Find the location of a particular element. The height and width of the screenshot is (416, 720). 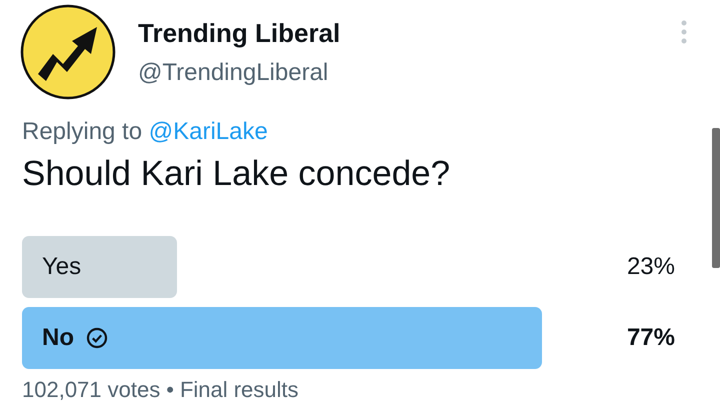

user-handle: @TrendingLiberal is located at coordinates (239, 73).